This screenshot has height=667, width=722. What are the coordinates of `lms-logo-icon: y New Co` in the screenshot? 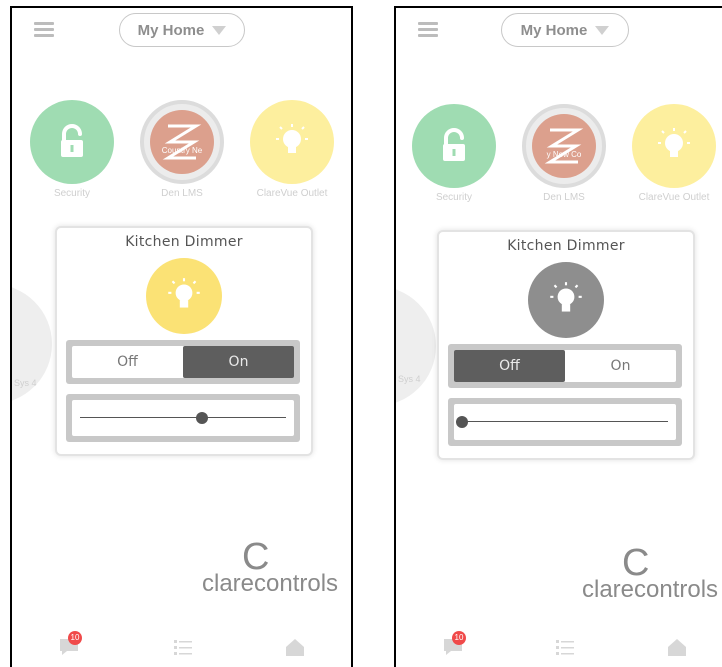 It's located at (564, 146).